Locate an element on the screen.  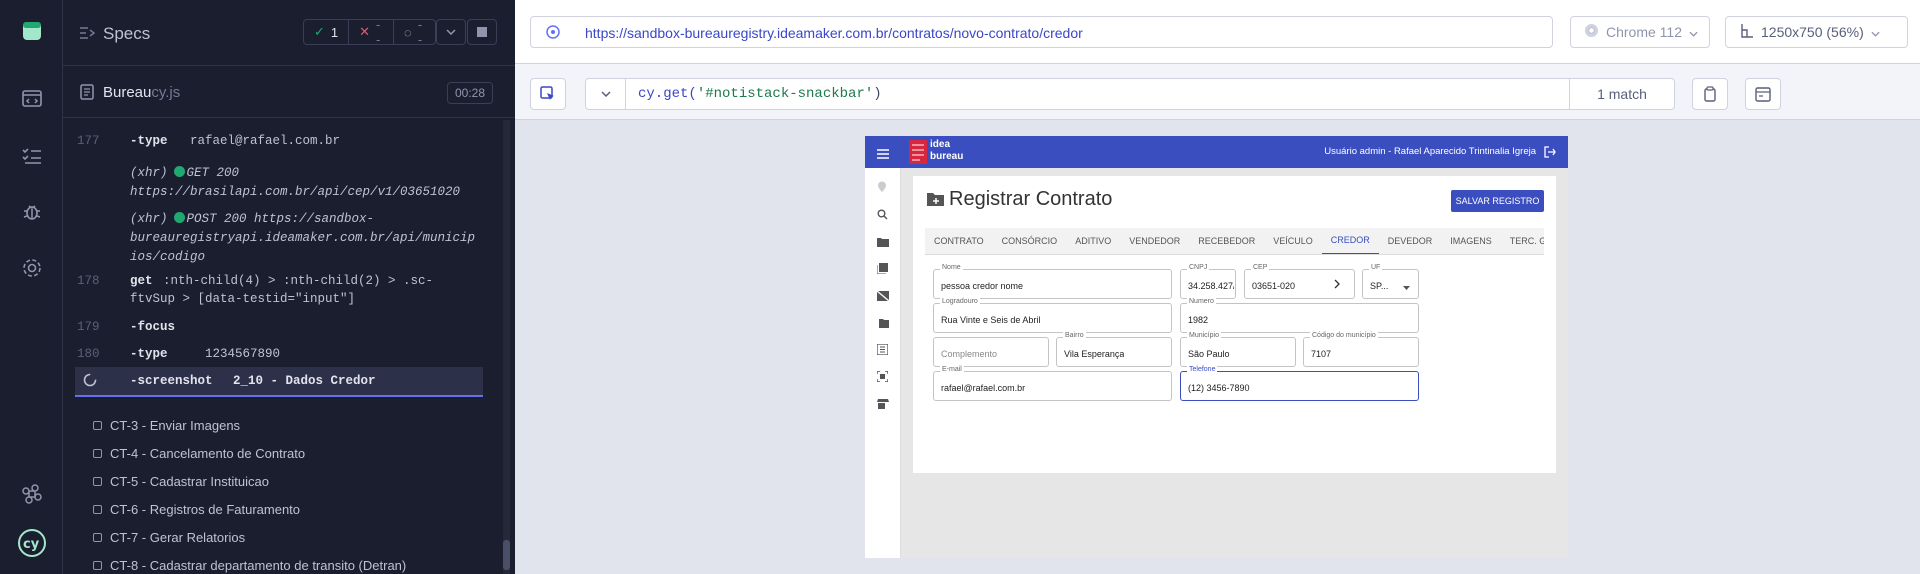
test-item: CT-6 - Registros de Faturamento is located at coordinates (196, 509).